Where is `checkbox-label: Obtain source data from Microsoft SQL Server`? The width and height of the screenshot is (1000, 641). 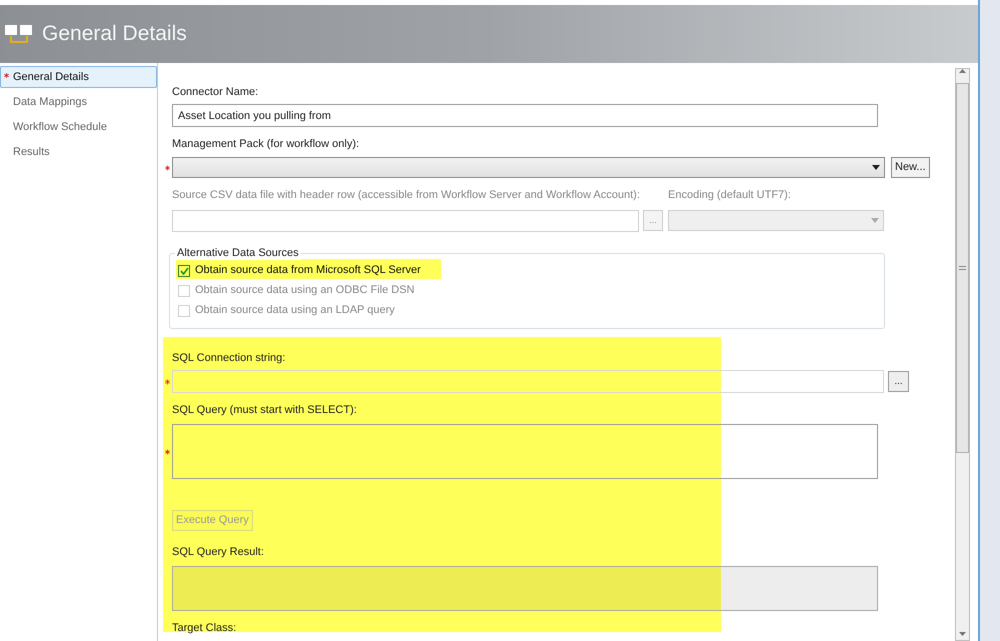
checkbox-label: Obtain source data from Microsoft SQL Server is located at coordinates (308, 270).